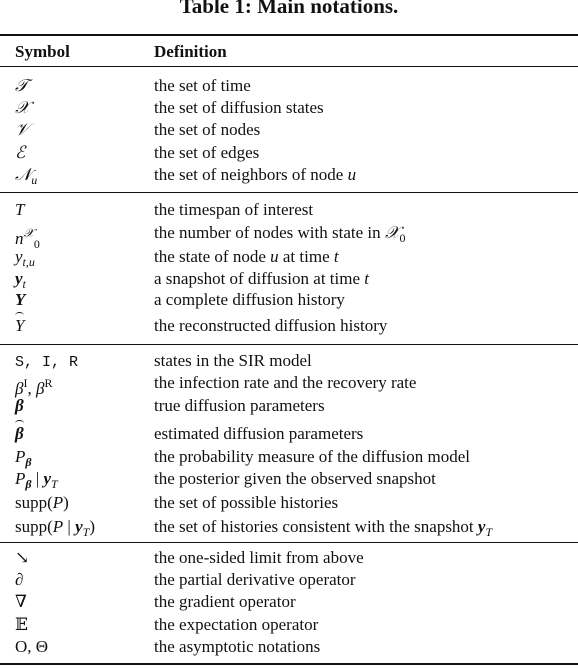 The image size is (578, 668). What do you see at coordinates (289, 236) in the screenshot?
I see `table-row: n𝒳0 the number of nodes with state in 𝒳0` at bounding box center [289, 236].